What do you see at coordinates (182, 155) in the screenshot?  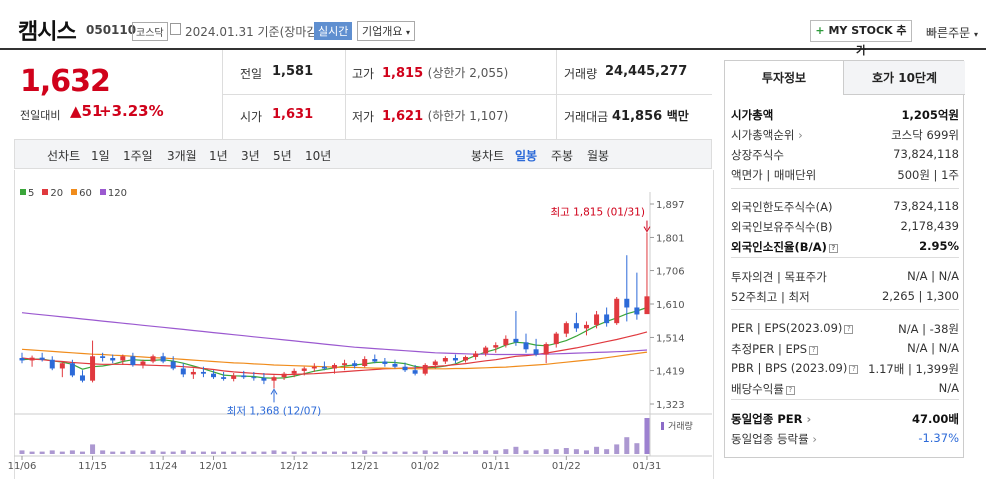 I see `period-3m: 3개월` at bounding box center [182, 155].